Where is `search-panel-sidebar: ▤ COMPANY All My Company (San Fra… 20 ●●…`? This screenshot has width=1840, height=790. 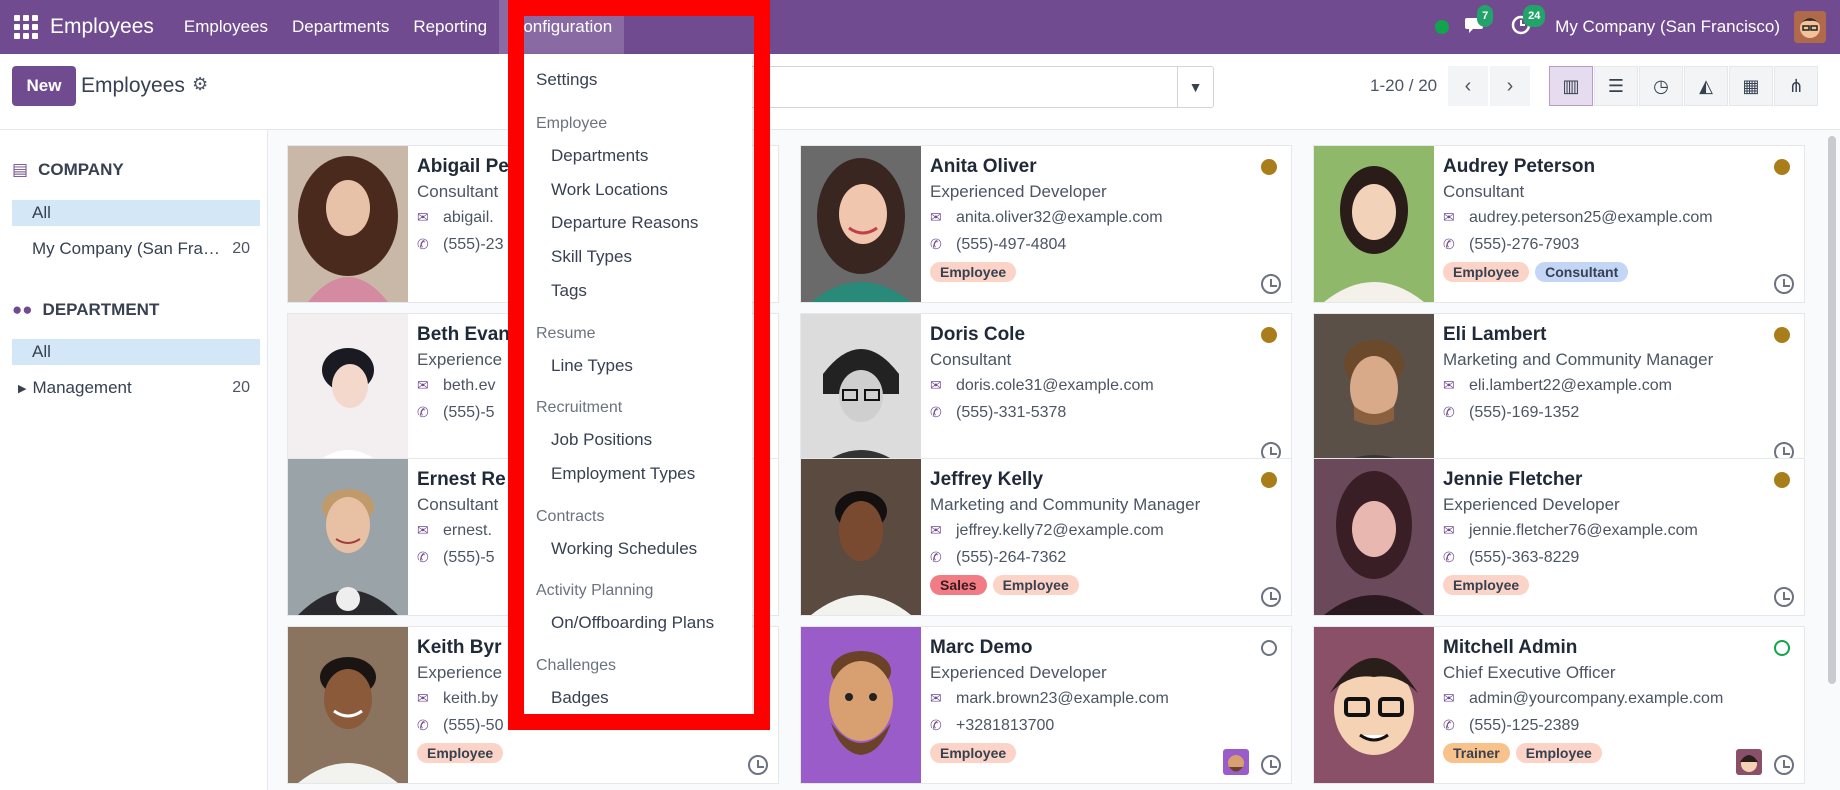 search-panel-sidebar: ▤ COMPANY All My Company (San Fra… 20 ●●… is located at coordinates (134, 460).